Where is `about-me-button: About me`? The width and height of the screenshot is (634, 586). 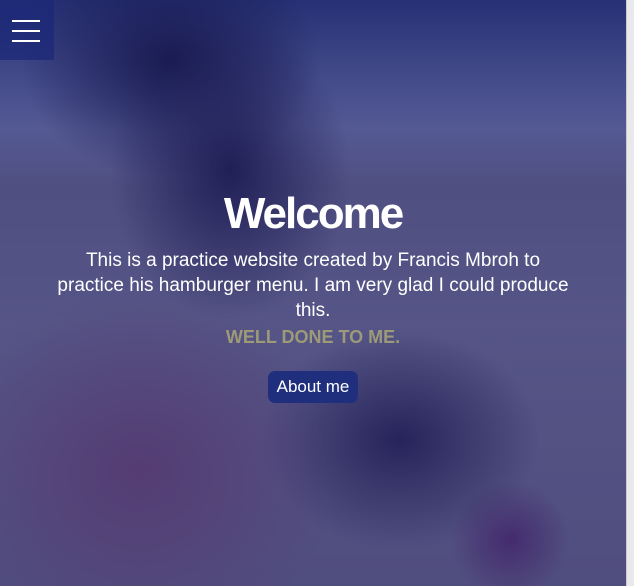
about-me-button: About me is located at coordinates (313, 387).